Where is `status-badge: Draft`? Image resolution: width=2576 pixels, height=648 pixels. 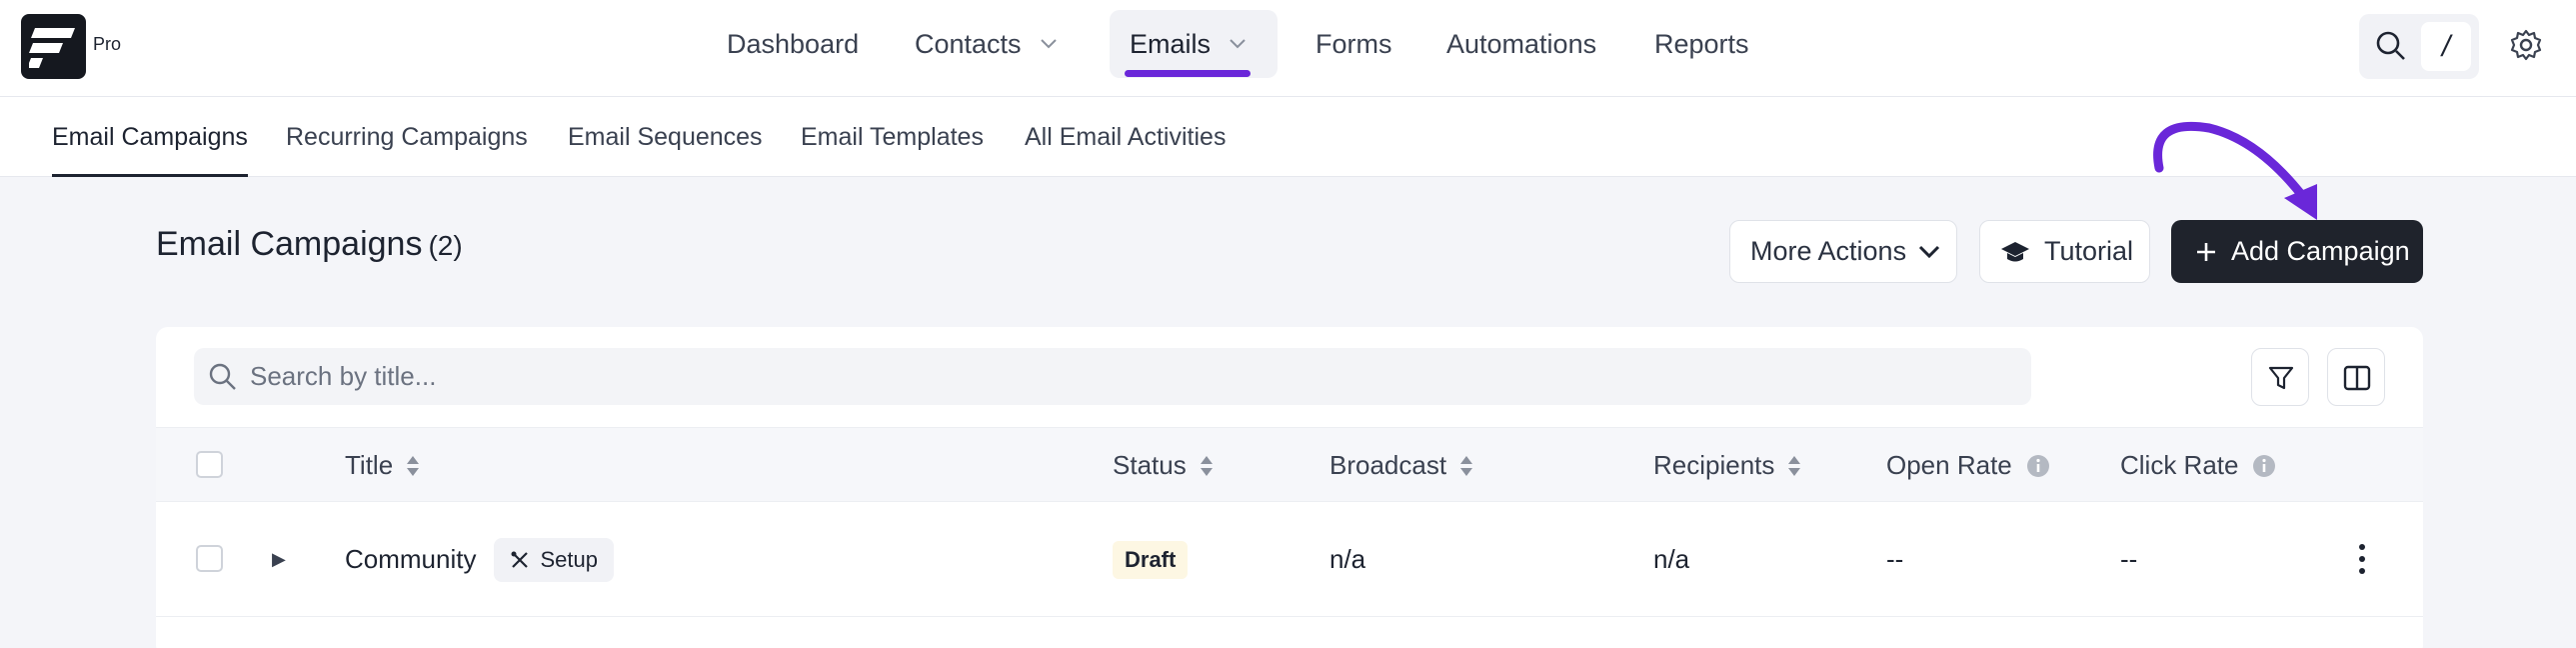
status-badge: Draft is located at coordinates (1151, 559).